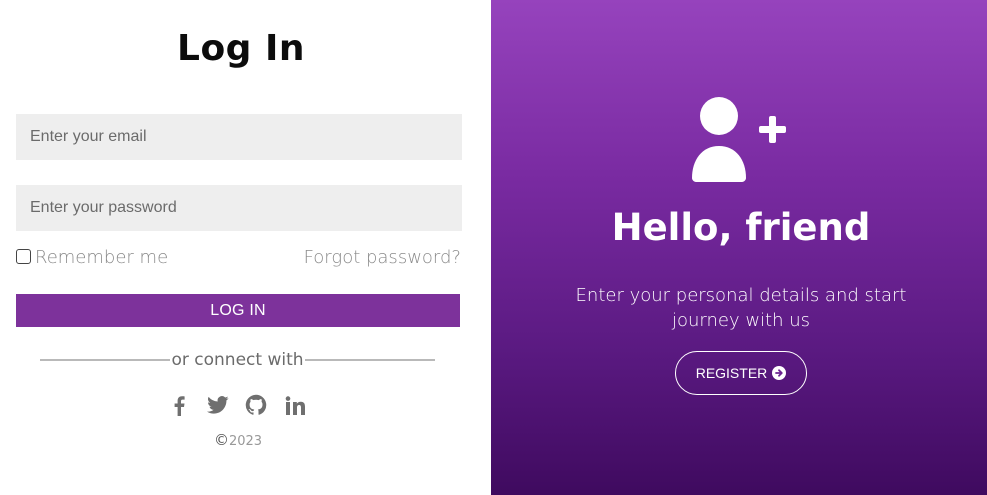  Describe the element at coordinates (239, 208) in the screenshot. I see `password-field` at that location.